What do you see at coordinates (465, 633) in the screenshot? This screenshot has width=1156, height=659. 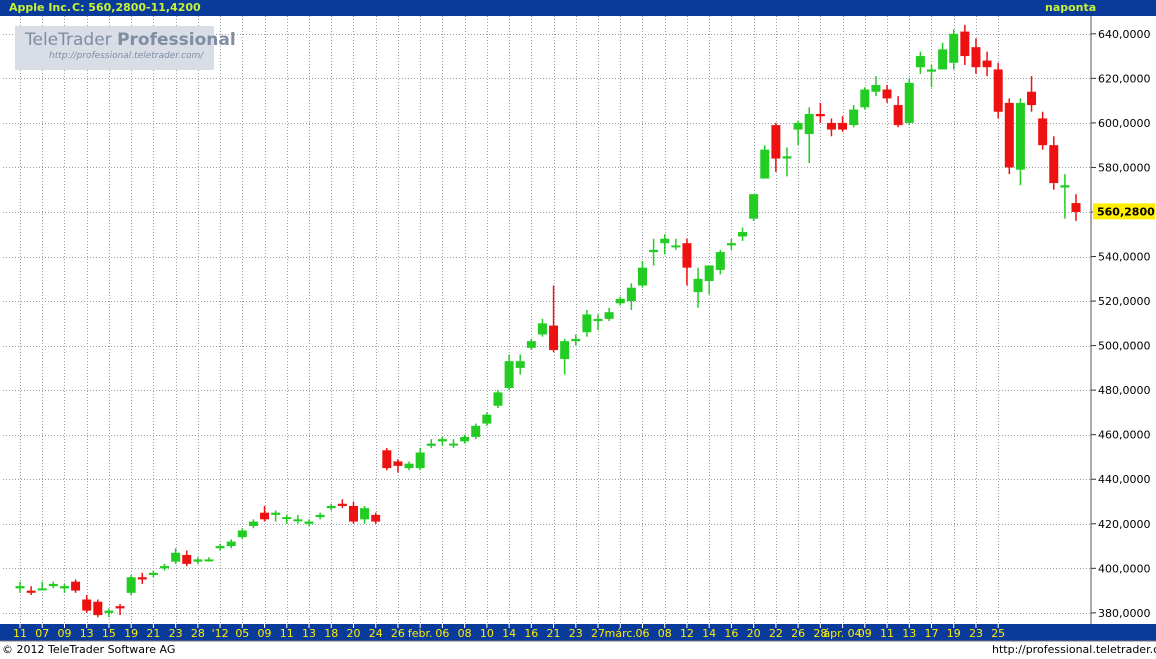 I see `x-tick-label: 08` at bounding box center [465, 633].